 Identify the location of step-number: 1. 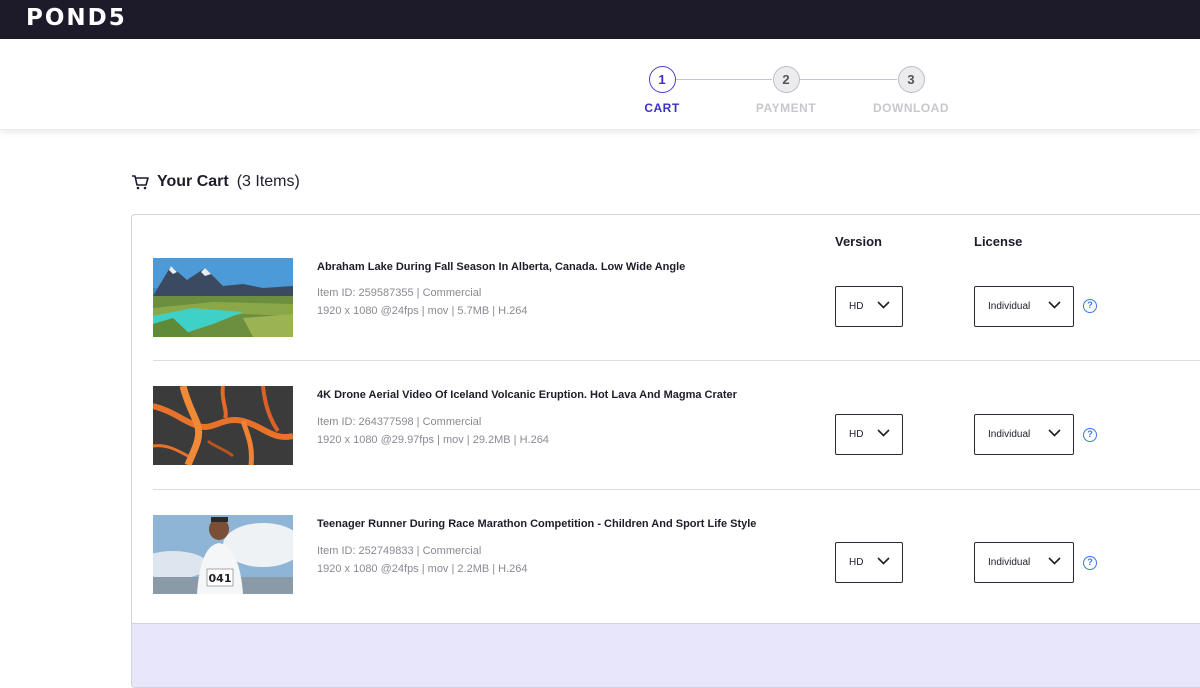
(662, 79).